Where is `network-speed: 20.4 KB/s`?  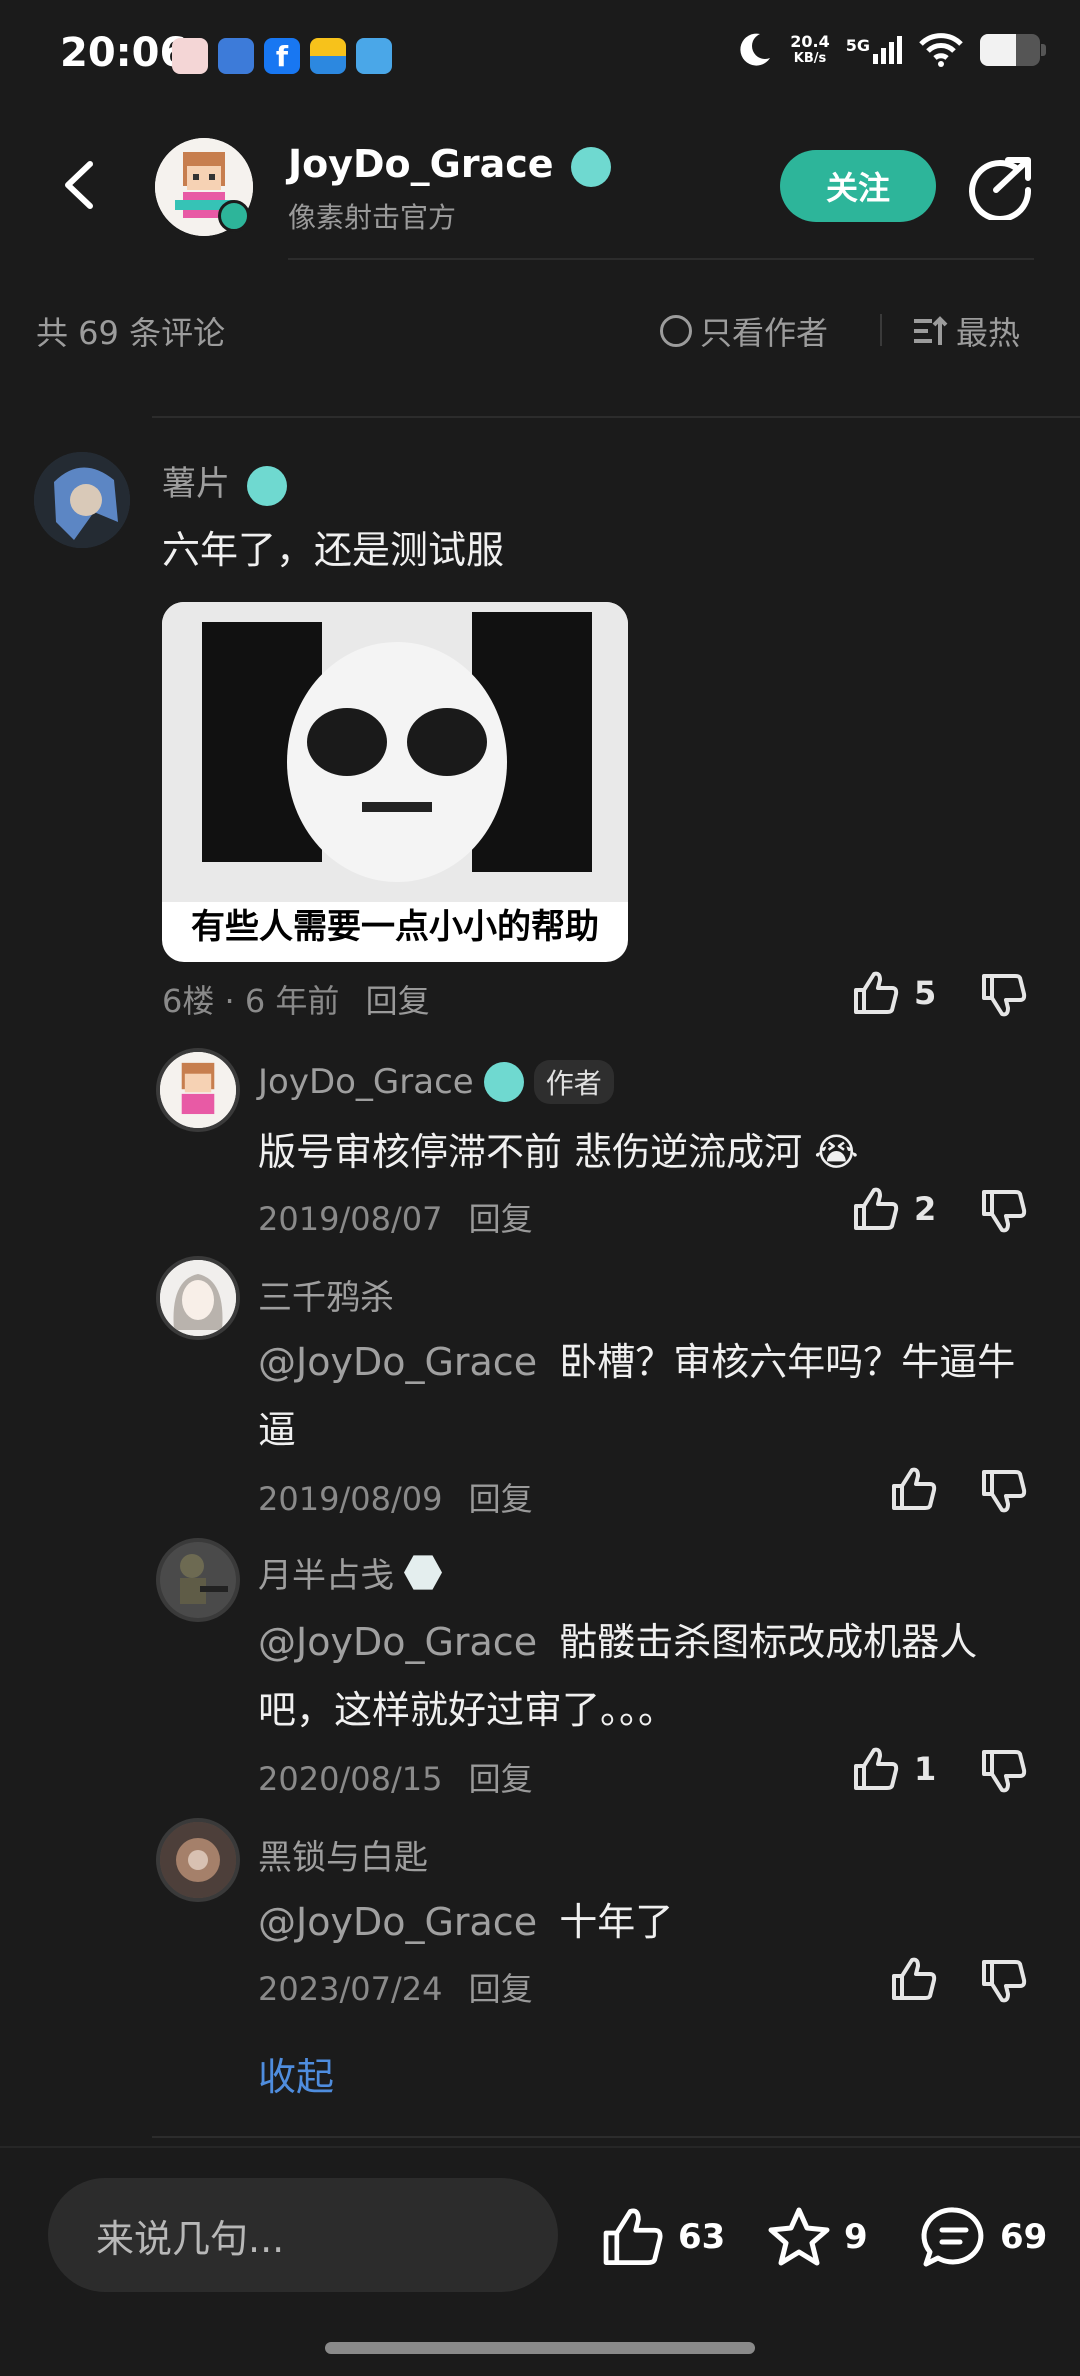
network-speed: 20.4 KB/s is located at coordinates (809, 50).